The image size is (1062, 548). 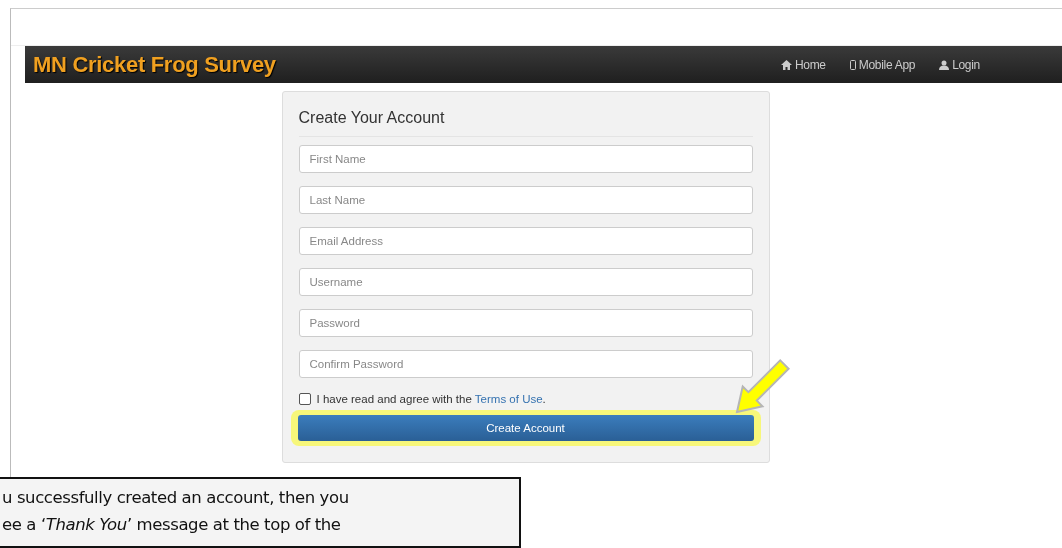 I want to click on home-icon, so click(x=786, y=64).